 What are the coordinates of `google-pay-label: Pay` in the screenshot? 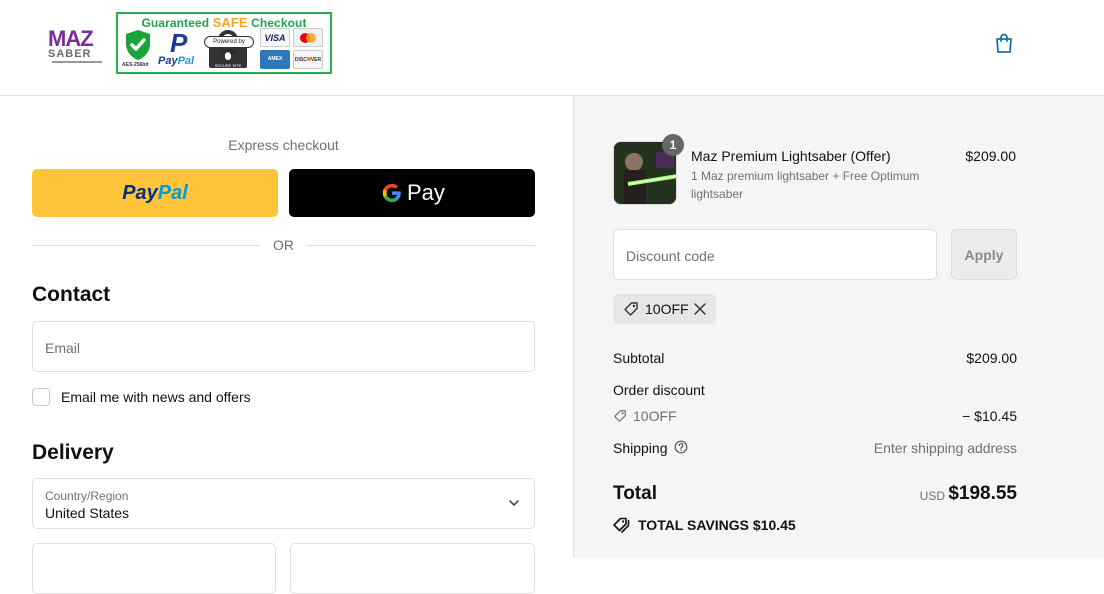 It's located at (426, 192).